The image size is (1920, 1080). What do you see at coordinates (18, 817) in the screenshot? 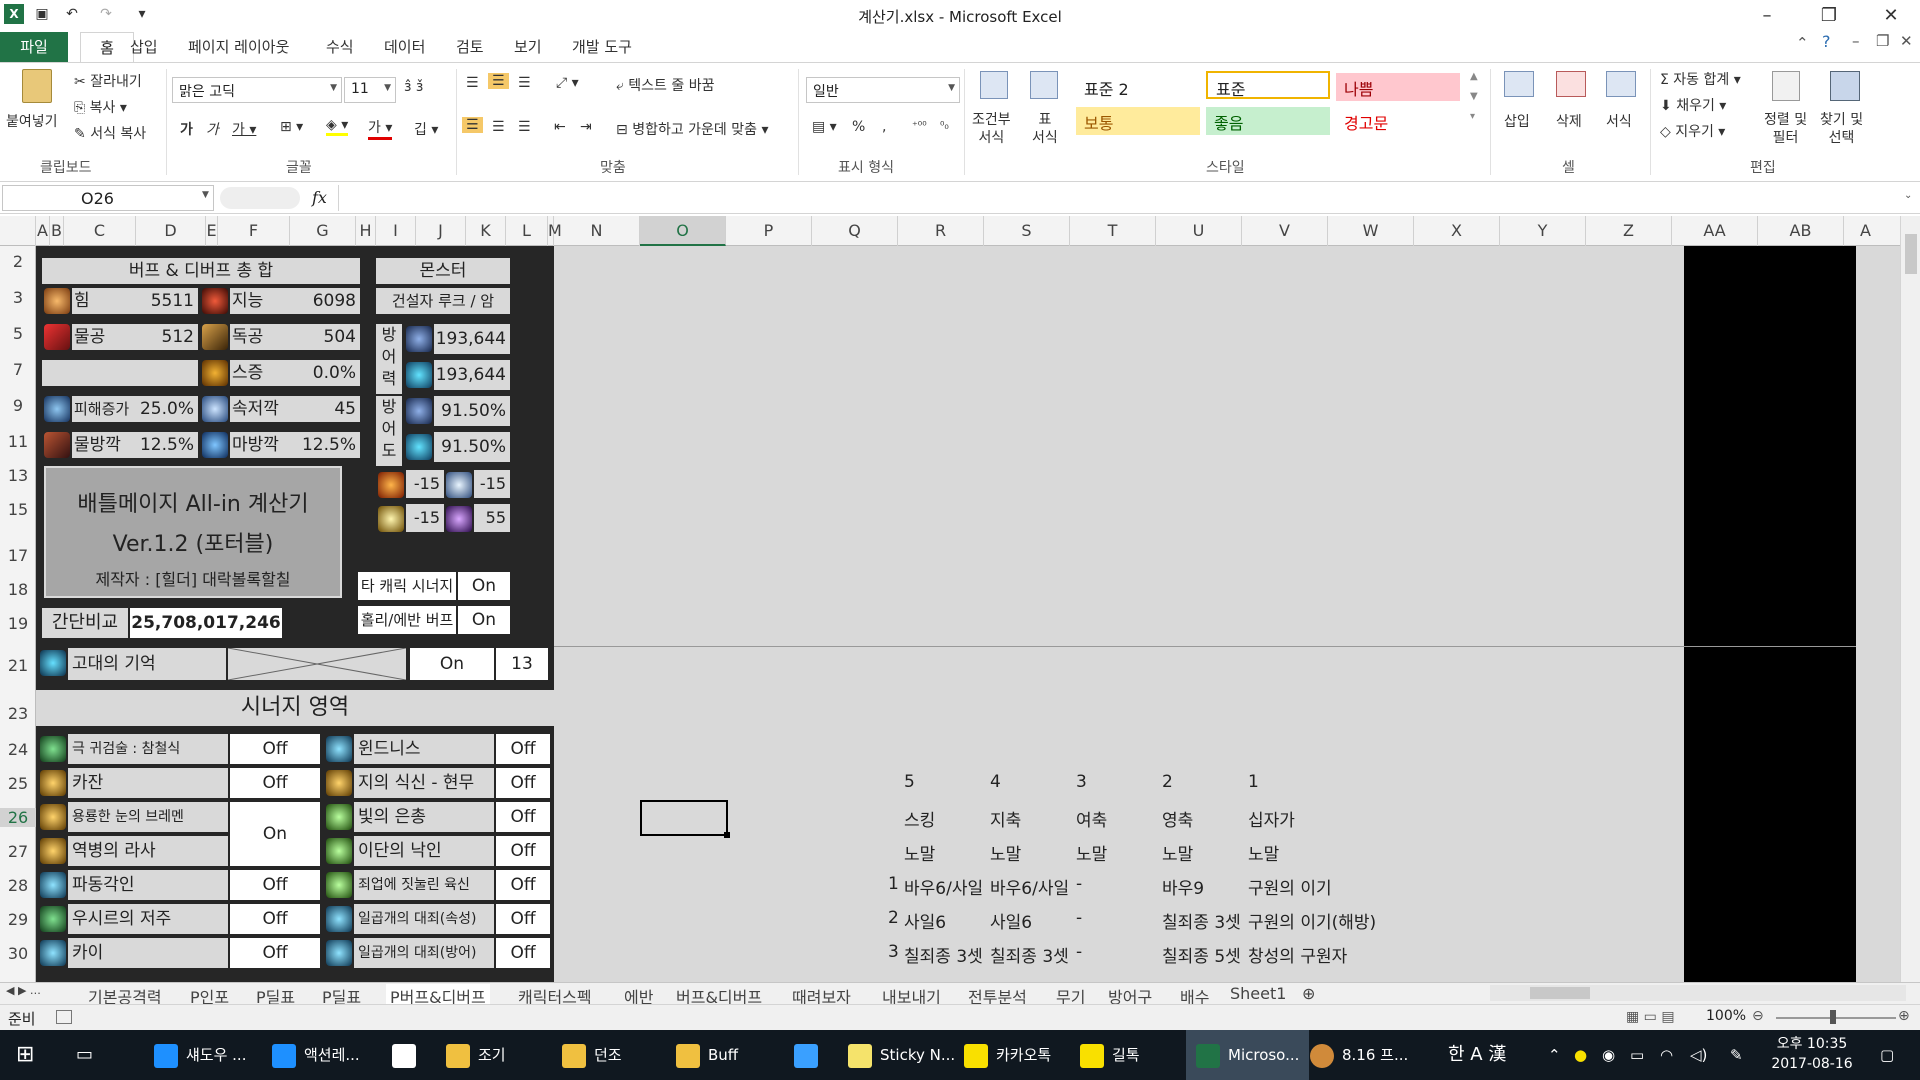
I see `row-header-selected: 26` at bounding box center [18, 817].